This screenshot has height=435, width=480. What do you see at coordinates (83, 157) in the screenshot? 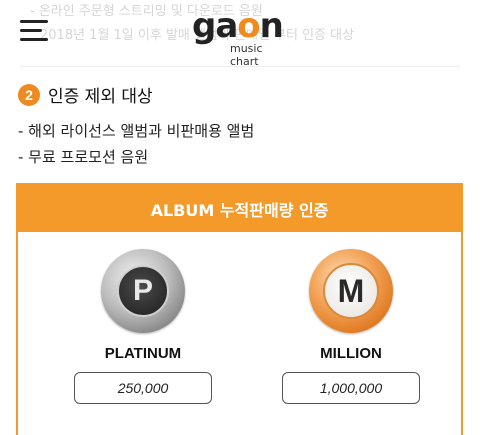
I see `exclusion-item: - 무료 프로모션 음원` at bounding box center [83, 157].